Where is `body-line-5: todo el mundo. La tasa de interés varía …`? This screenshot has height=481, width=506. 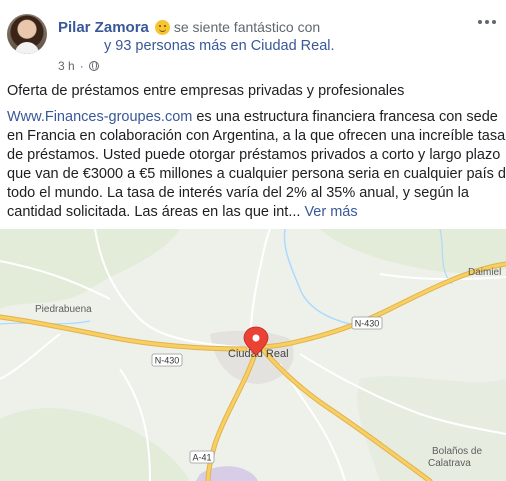
body-line-5: todo el mundo. La tasa de interés varía … is located at coordinates (238, 193).